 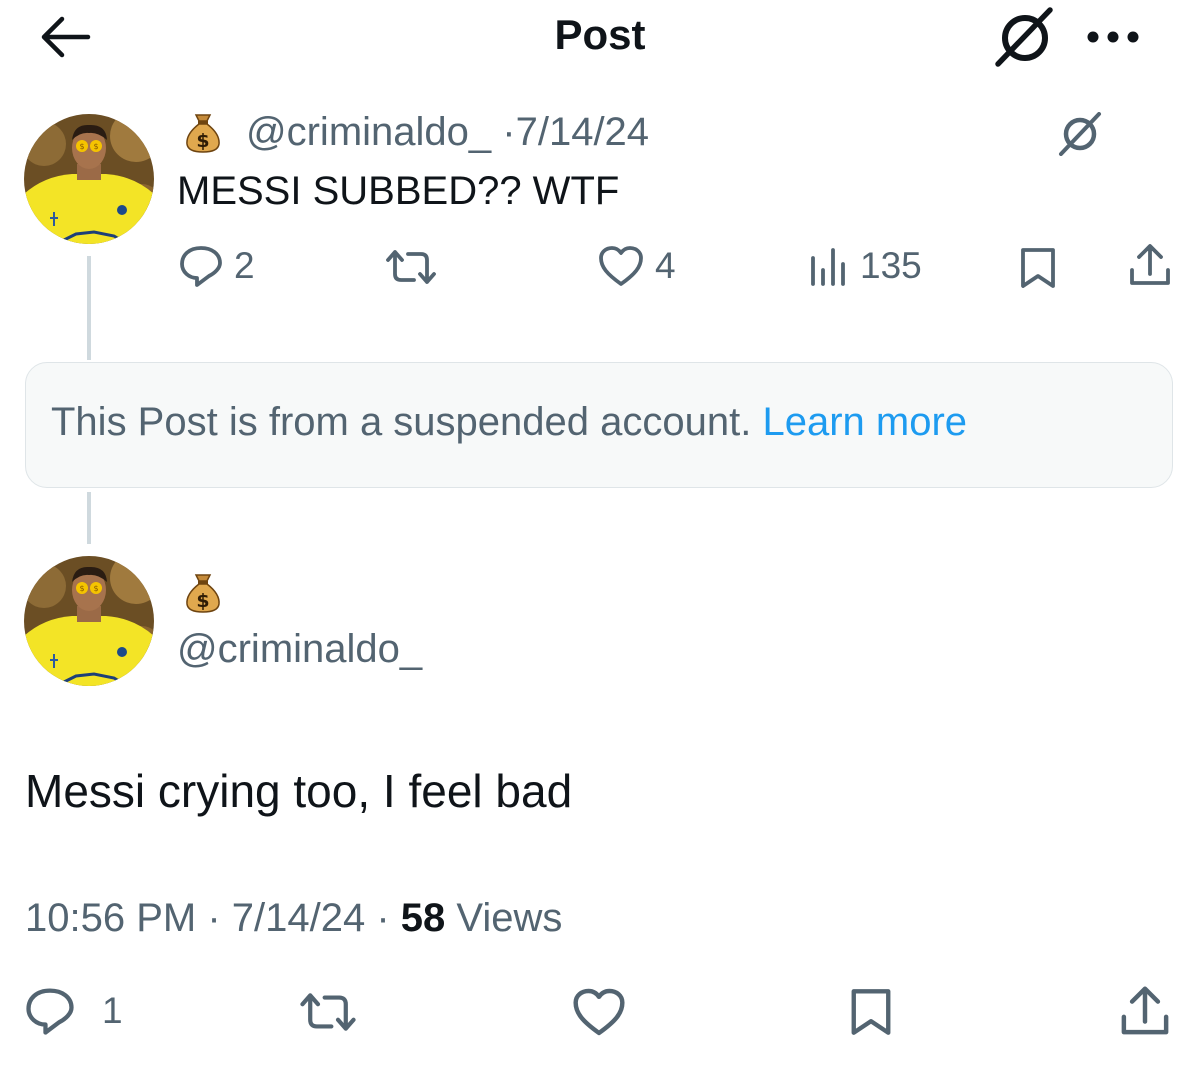 What do you see at coordinates (299, 791) in the screenshot?
I see `tweet-text: Messi crying too, I feel bad` at bounding box center [299, 791].